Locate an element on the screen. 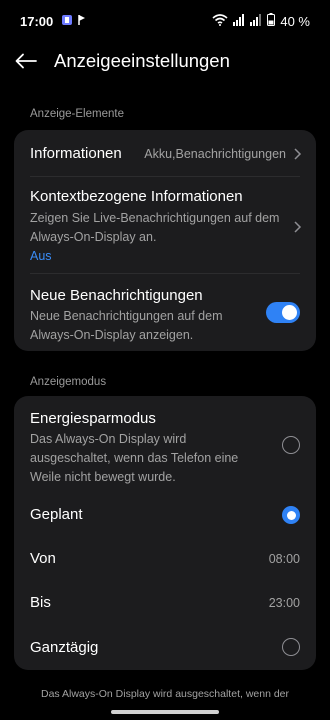 The width and height of the screenshot is (330, 720). section-label-mode: Anzeigemodus is located at coordinates (68, 382).